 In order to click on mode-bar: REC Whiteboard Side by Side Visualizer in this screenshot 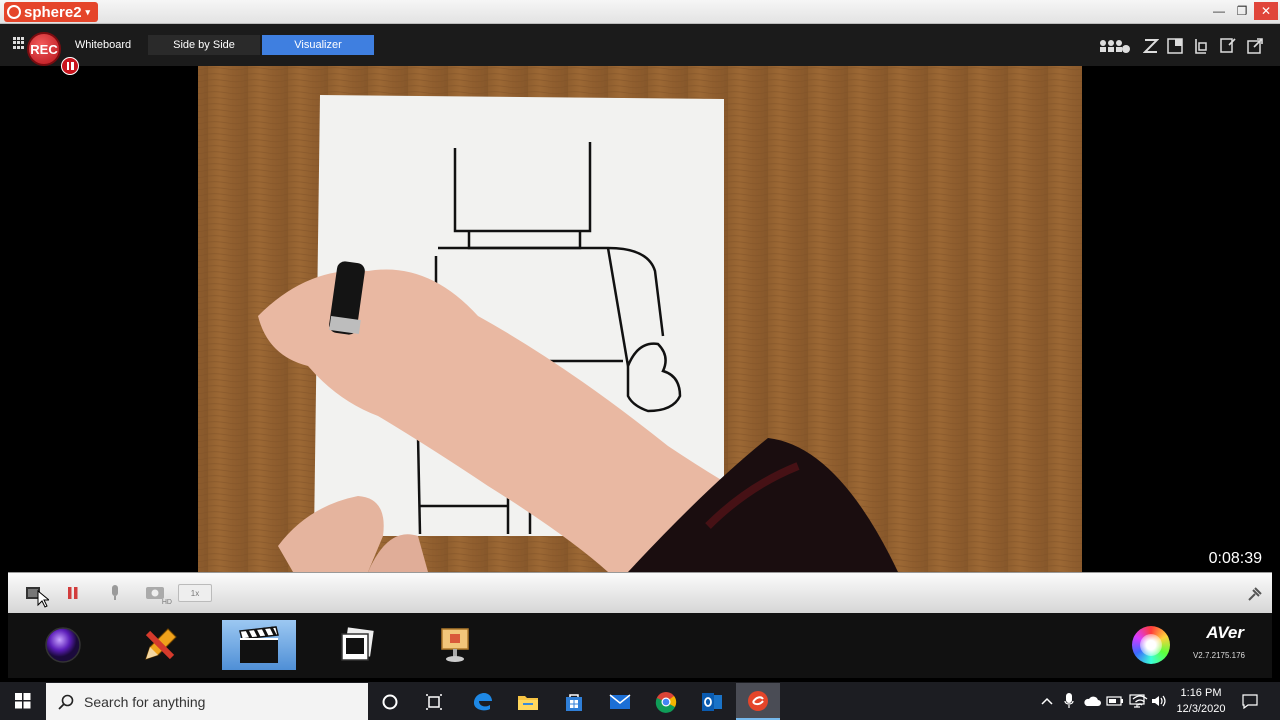, I will do `click(640, 45)`.